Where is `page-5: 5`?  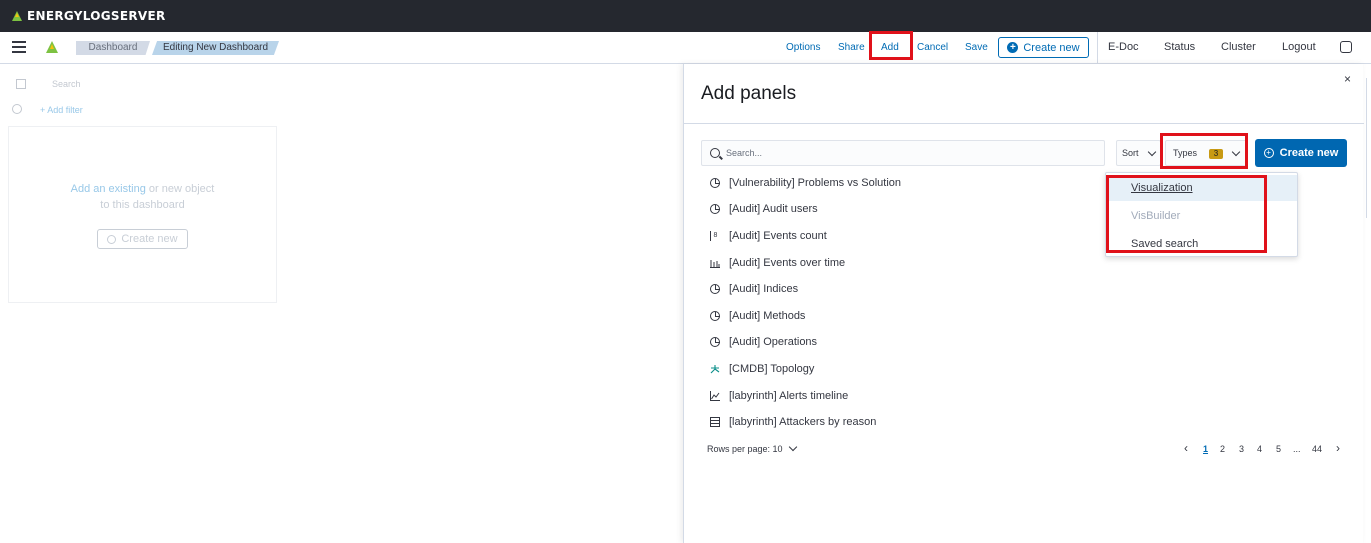 page-5: 5 is located at coordinates (1278, 449).